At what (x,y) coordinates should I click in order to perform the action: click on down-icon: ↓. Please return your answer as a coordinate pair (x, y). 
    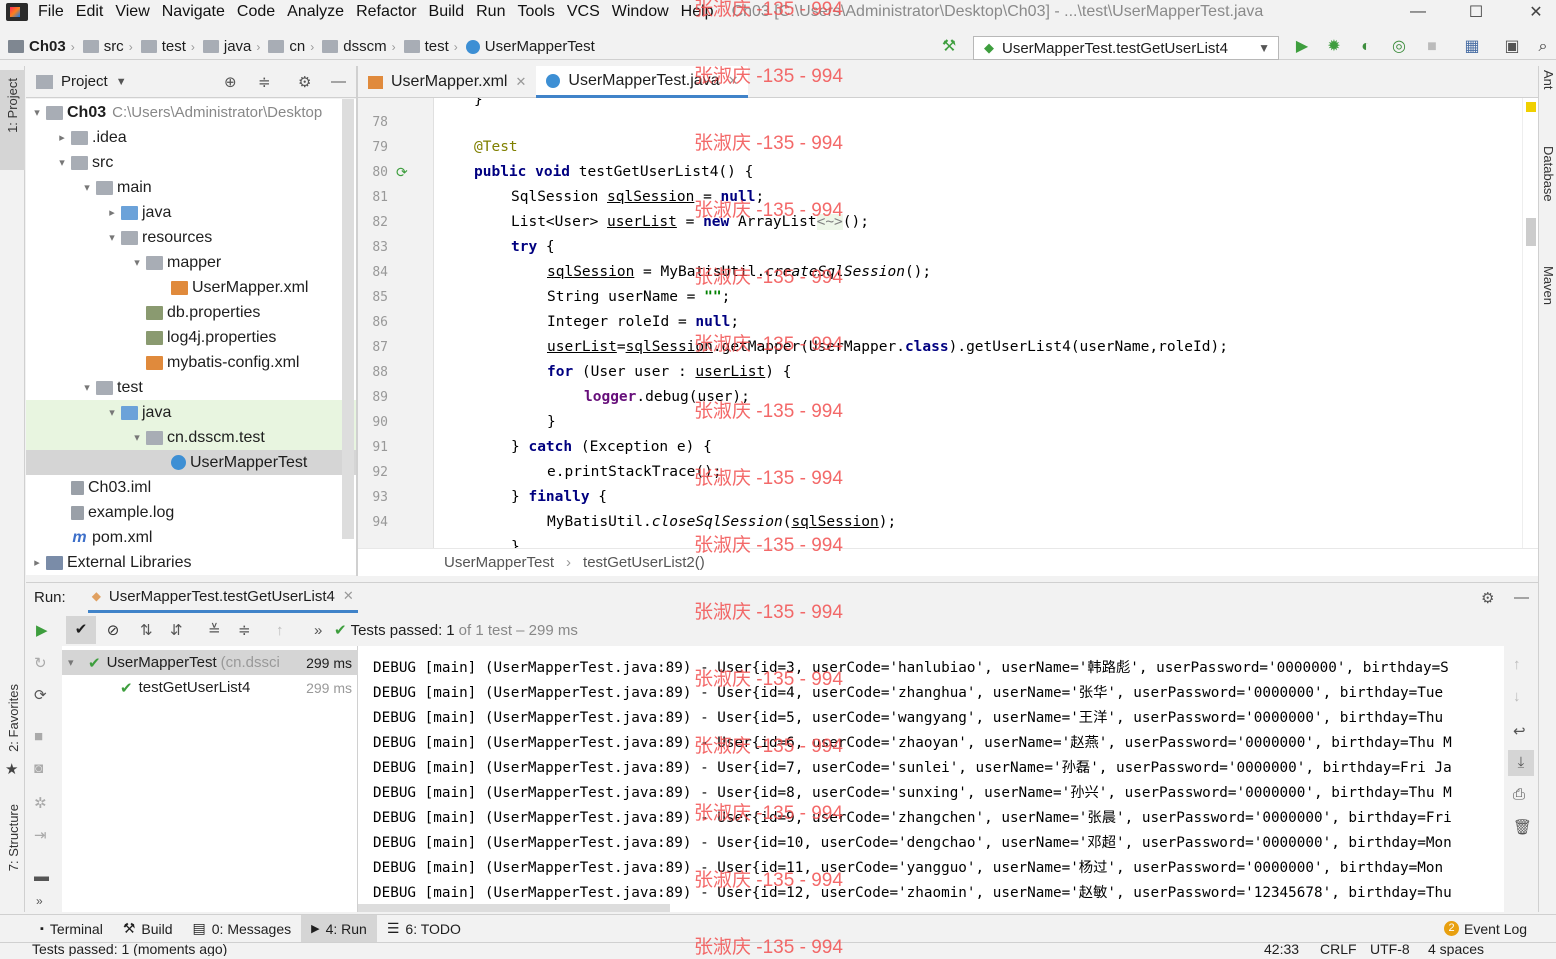
    Looking at the image, I should click on (1517, 696).